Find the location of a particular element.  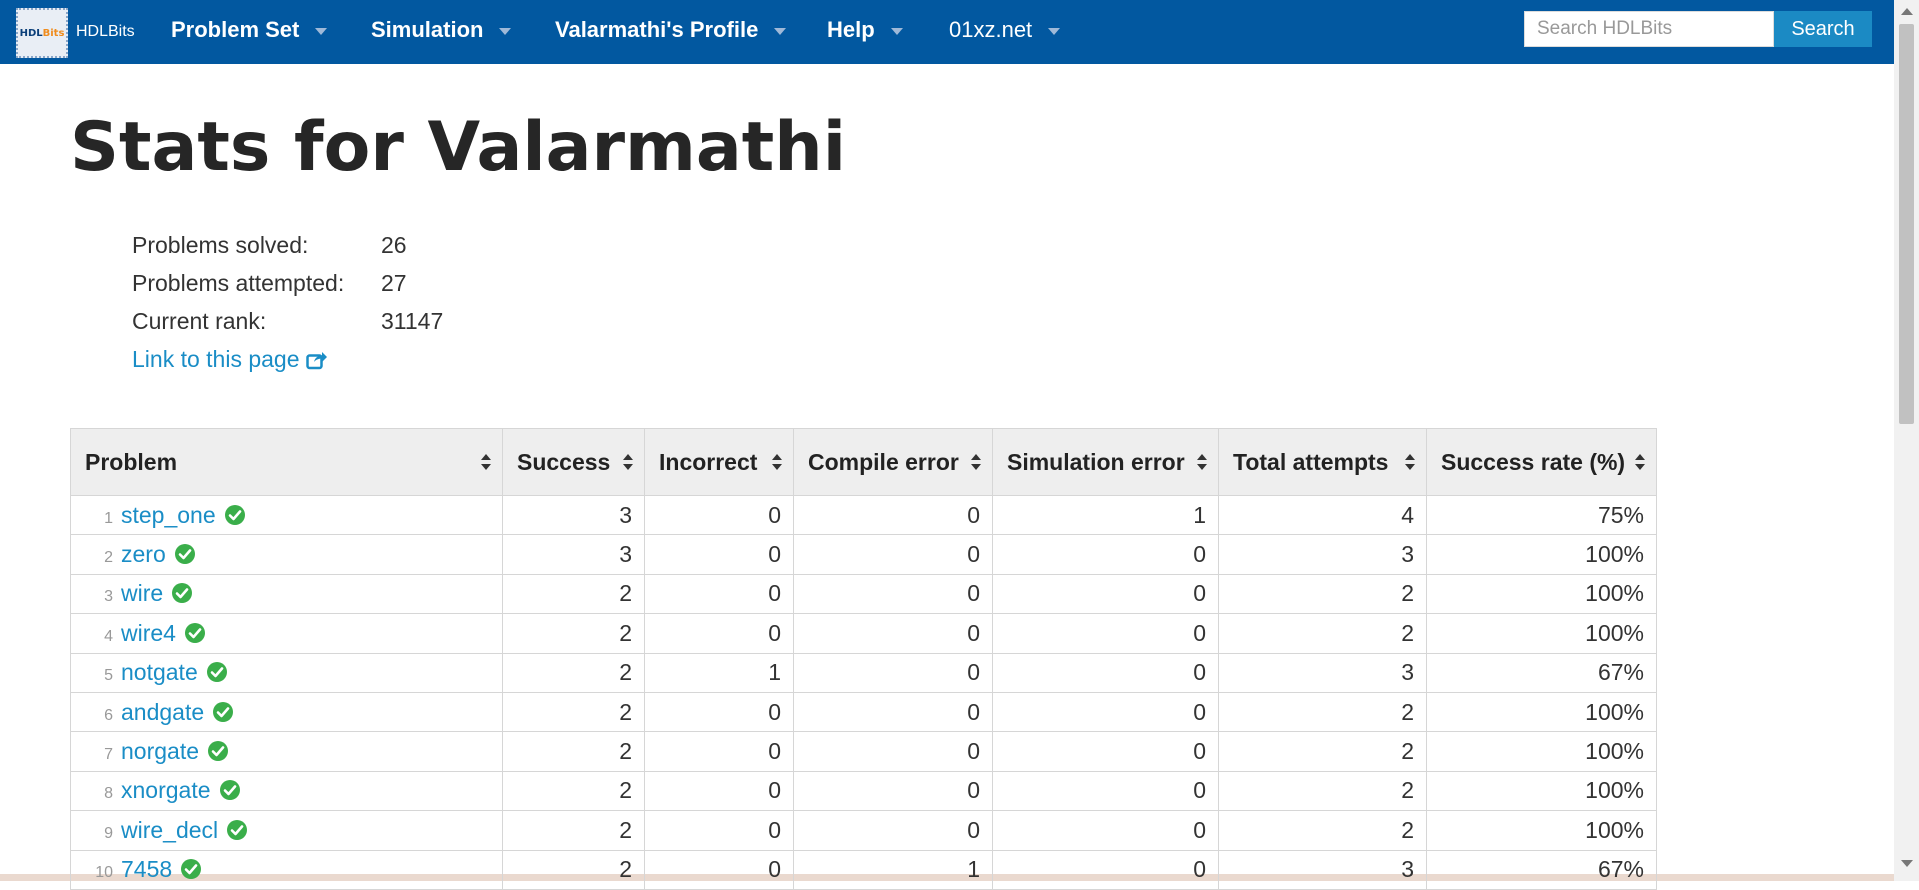

total-attempts-cell: 4 is located at coordinates (1322, 515).